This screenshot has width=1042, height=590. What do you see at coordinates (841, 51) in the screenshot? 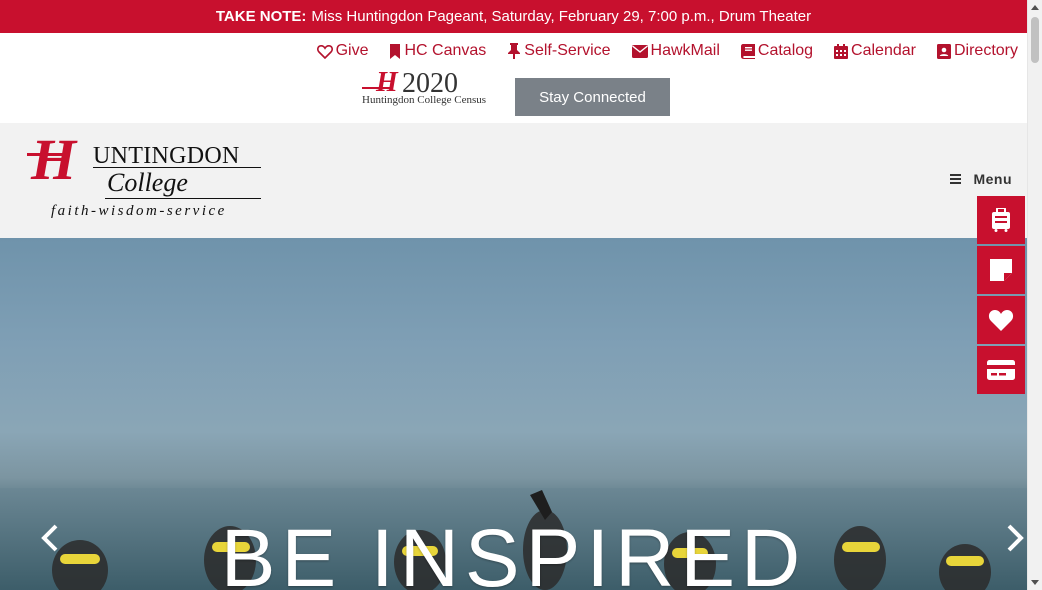
I see `calendar-icon` at bounding box center [841, 51].